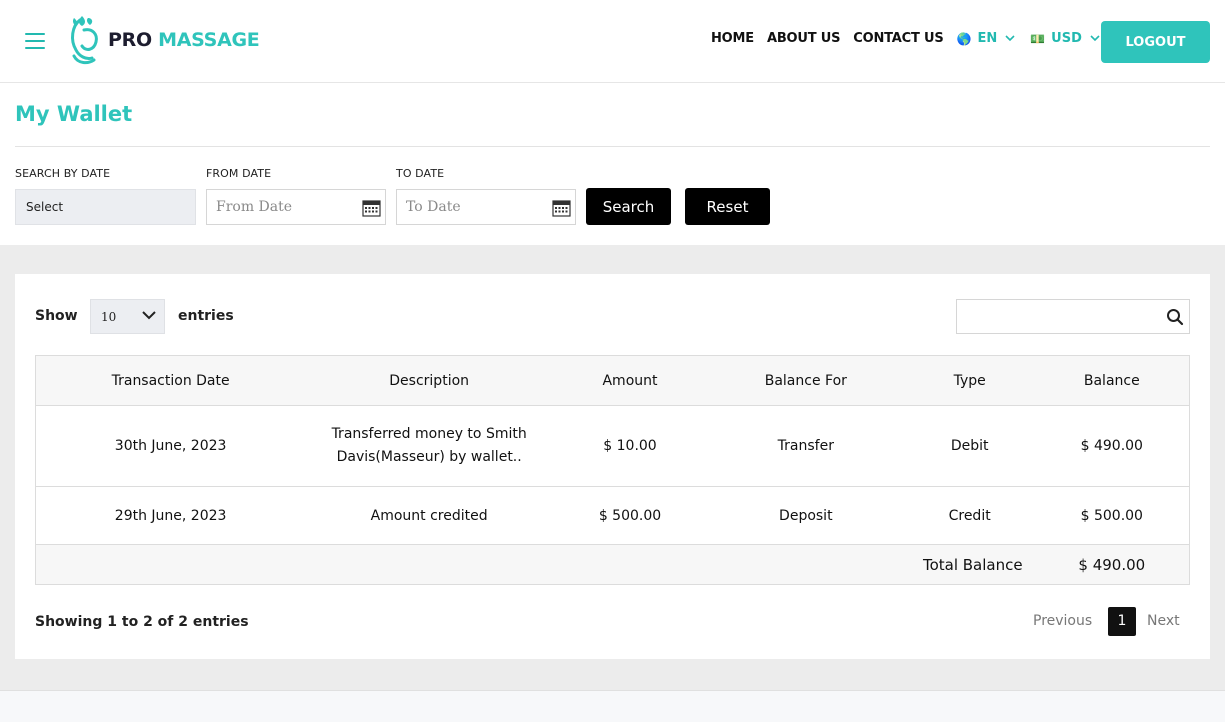 The width and height of the screenshot is (1225, 722). I want to click on language-selector: 🌎 EN, so click(986, 38).